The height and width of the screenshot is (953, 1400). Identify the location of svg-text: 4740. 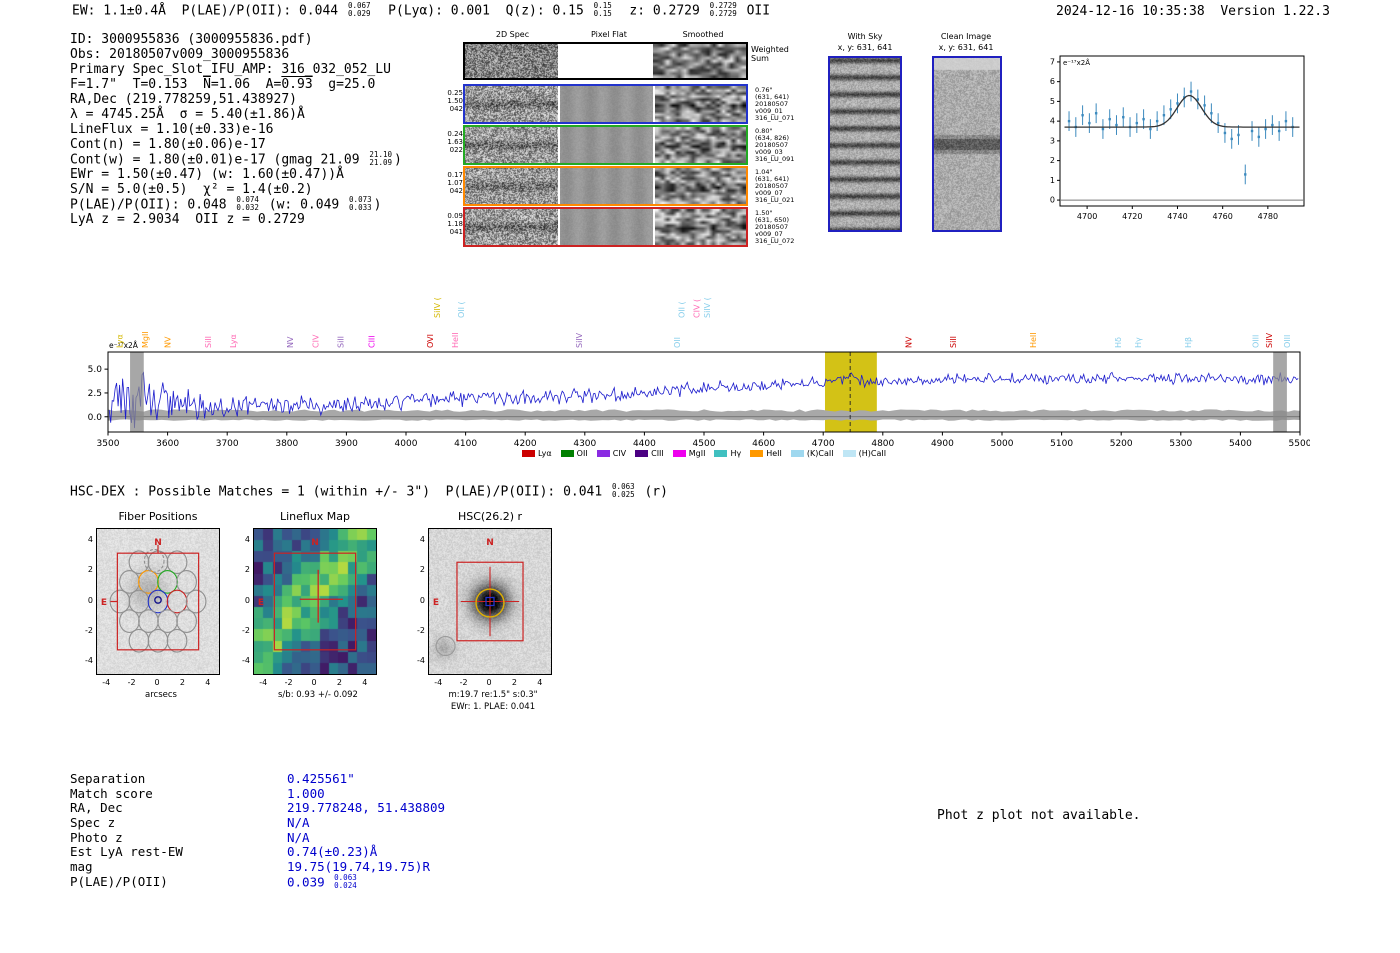
(1177, 216).